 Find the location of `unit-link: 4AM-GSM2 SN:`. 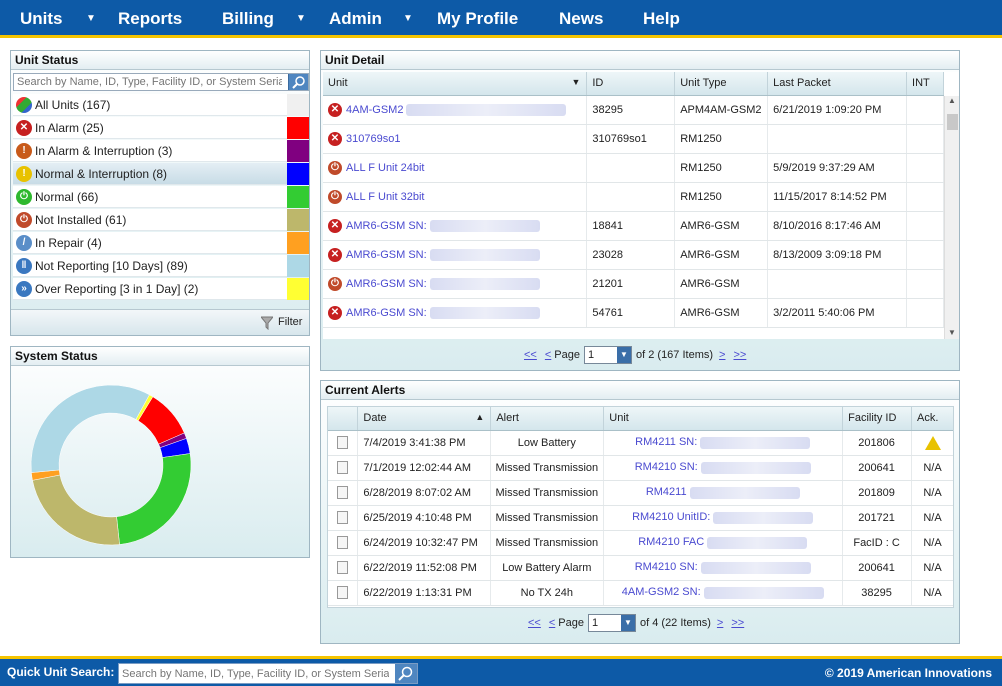

unit-link: 4AM-GSM2 SN: is located at coordinates (661, 592).